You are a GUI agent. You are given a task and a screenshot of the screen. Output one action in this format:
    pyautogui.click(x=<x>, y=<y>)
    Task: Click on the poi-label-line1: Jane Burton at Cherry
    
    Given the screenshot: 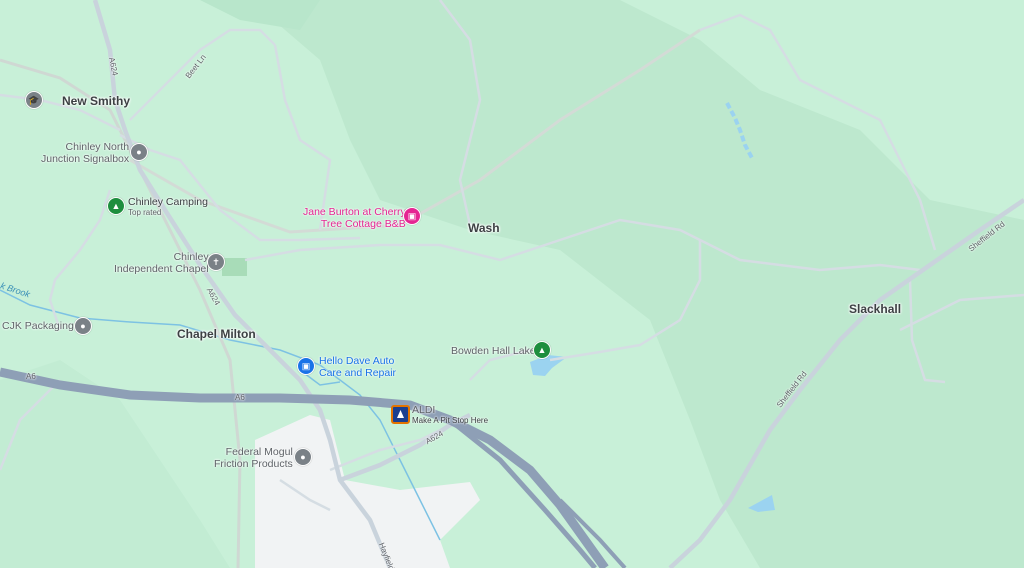 What is the action you would take?
    pyautogui.click(x=354, y=212)
    